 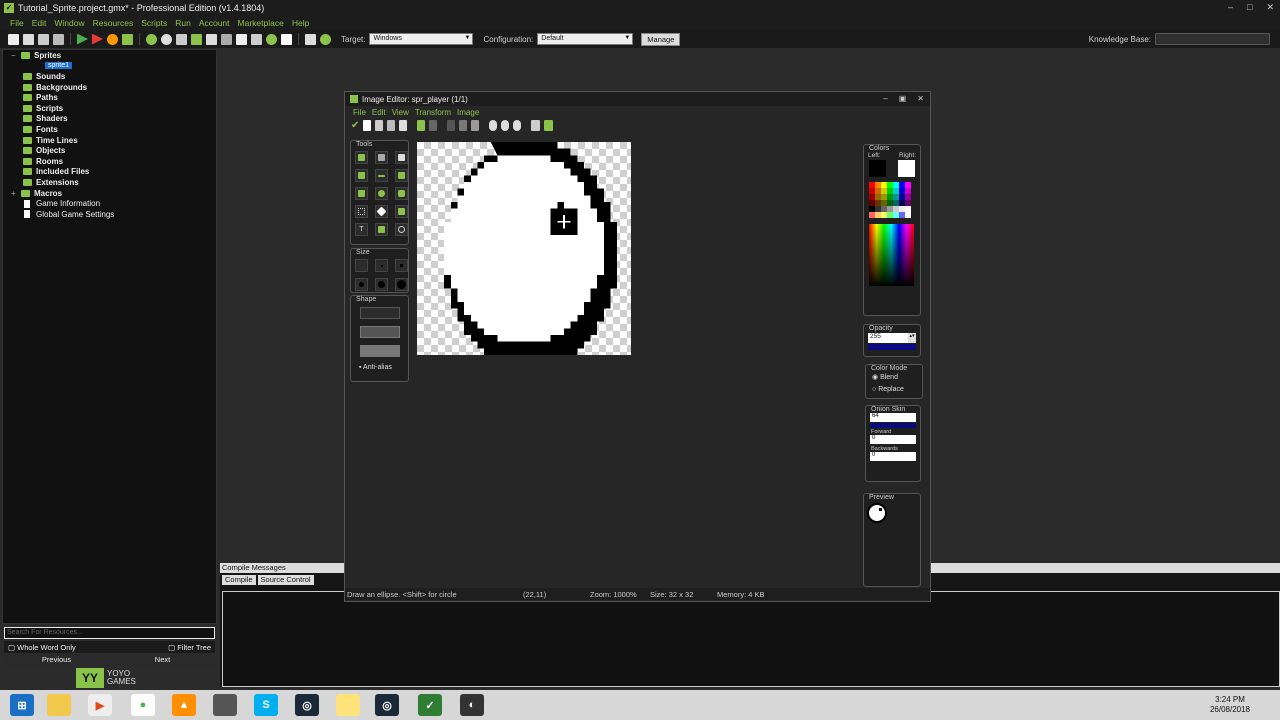 I want to click on shape-filled-option, so click(x=379, y=351).